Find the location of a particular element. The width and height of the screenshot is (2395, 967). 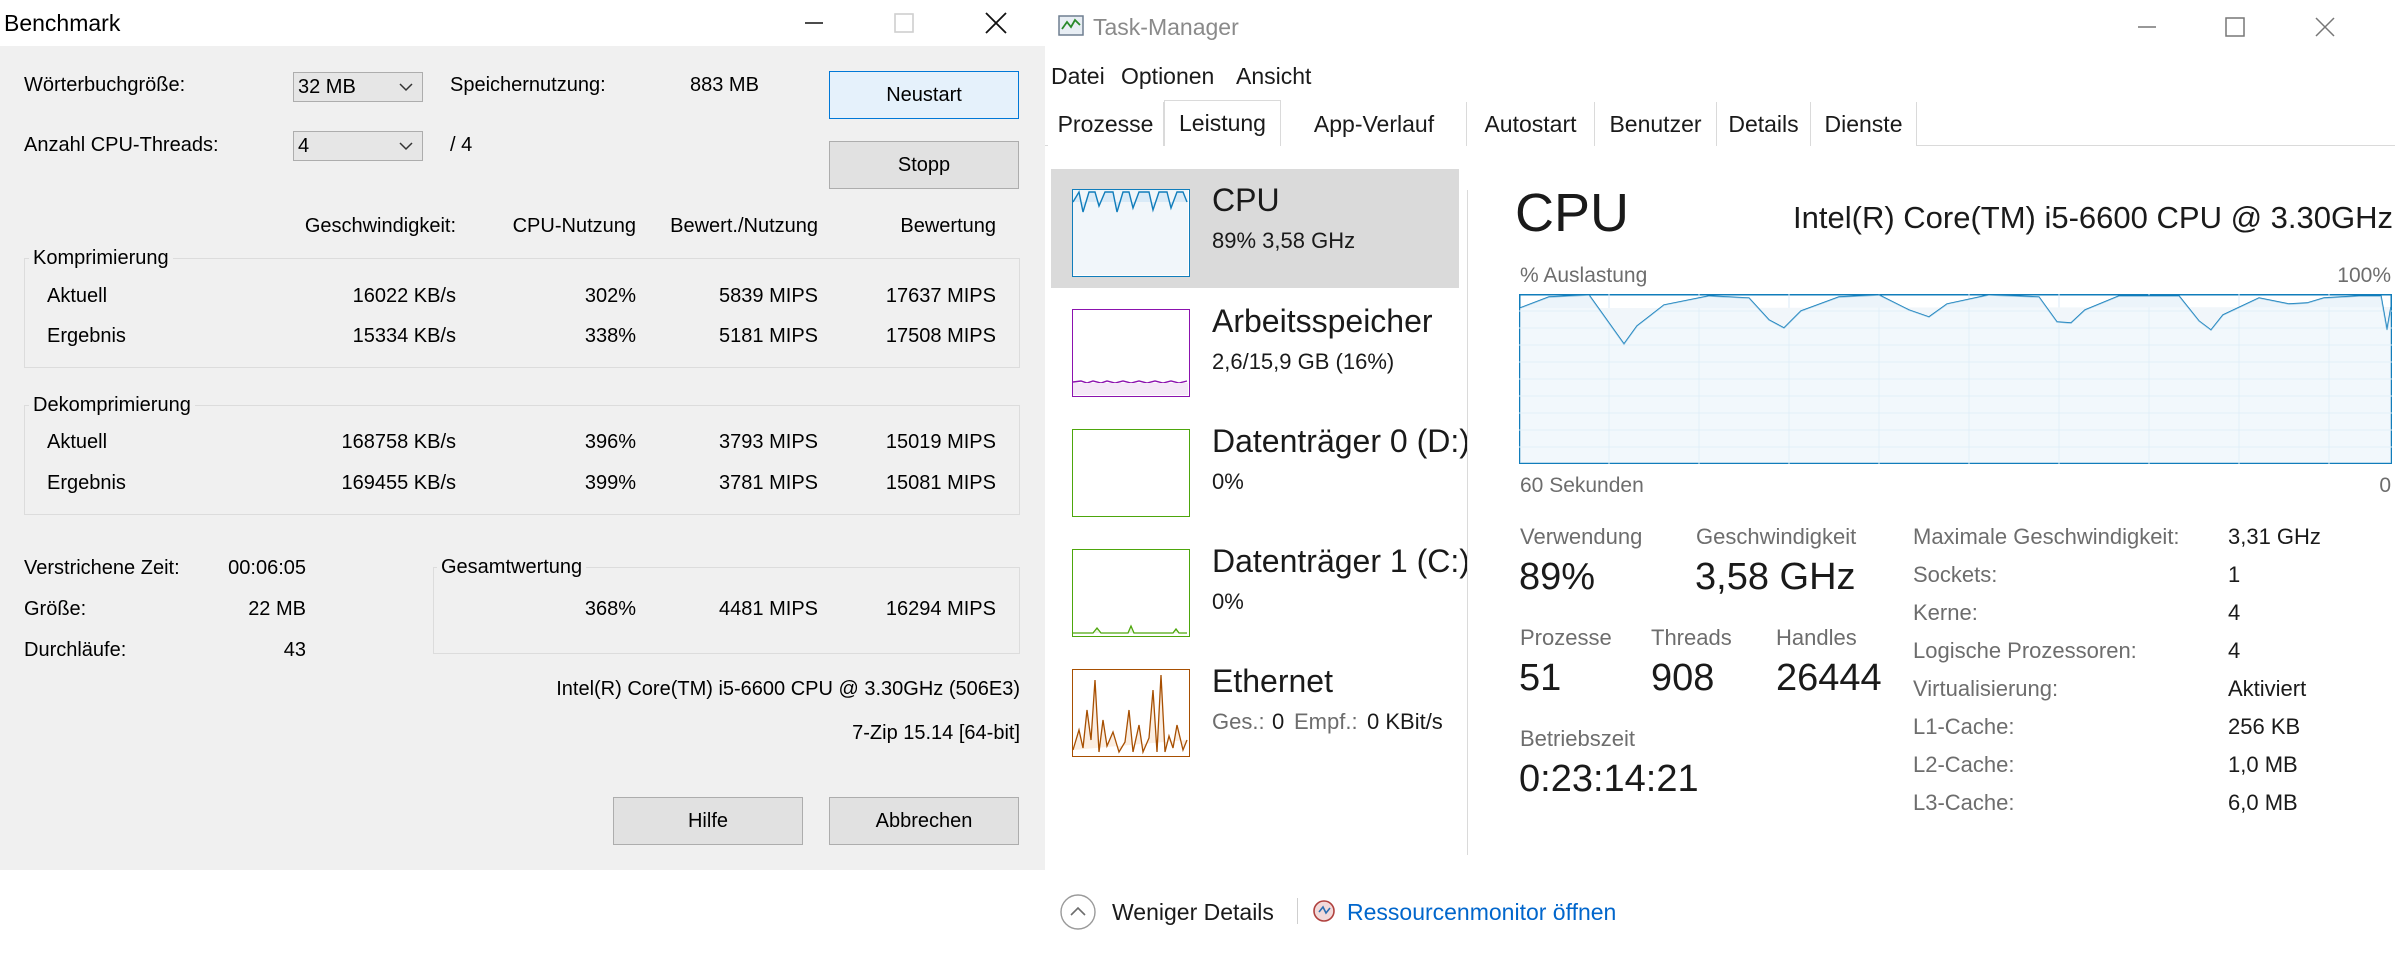

sidebar-ethernet-recv-label: Empf.: is located at coordinates (1326, 721).